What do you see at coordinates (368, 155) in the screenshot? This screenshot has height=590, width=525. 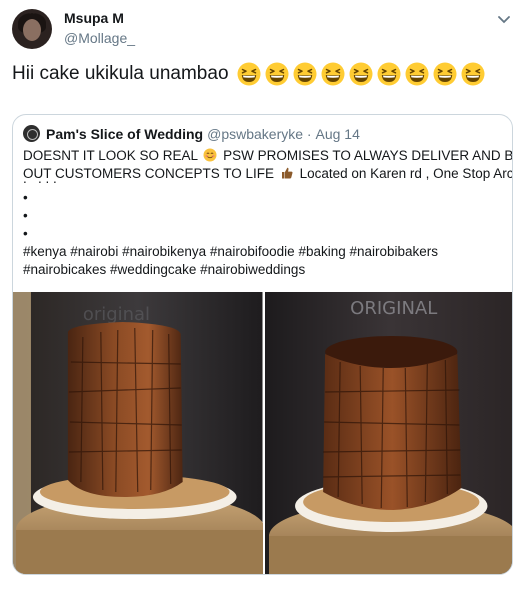 I see `quoted-text-segment: PSW PROMISES TO ALWAYS DELIVER AND BRING` at bounding box center [368, 155].